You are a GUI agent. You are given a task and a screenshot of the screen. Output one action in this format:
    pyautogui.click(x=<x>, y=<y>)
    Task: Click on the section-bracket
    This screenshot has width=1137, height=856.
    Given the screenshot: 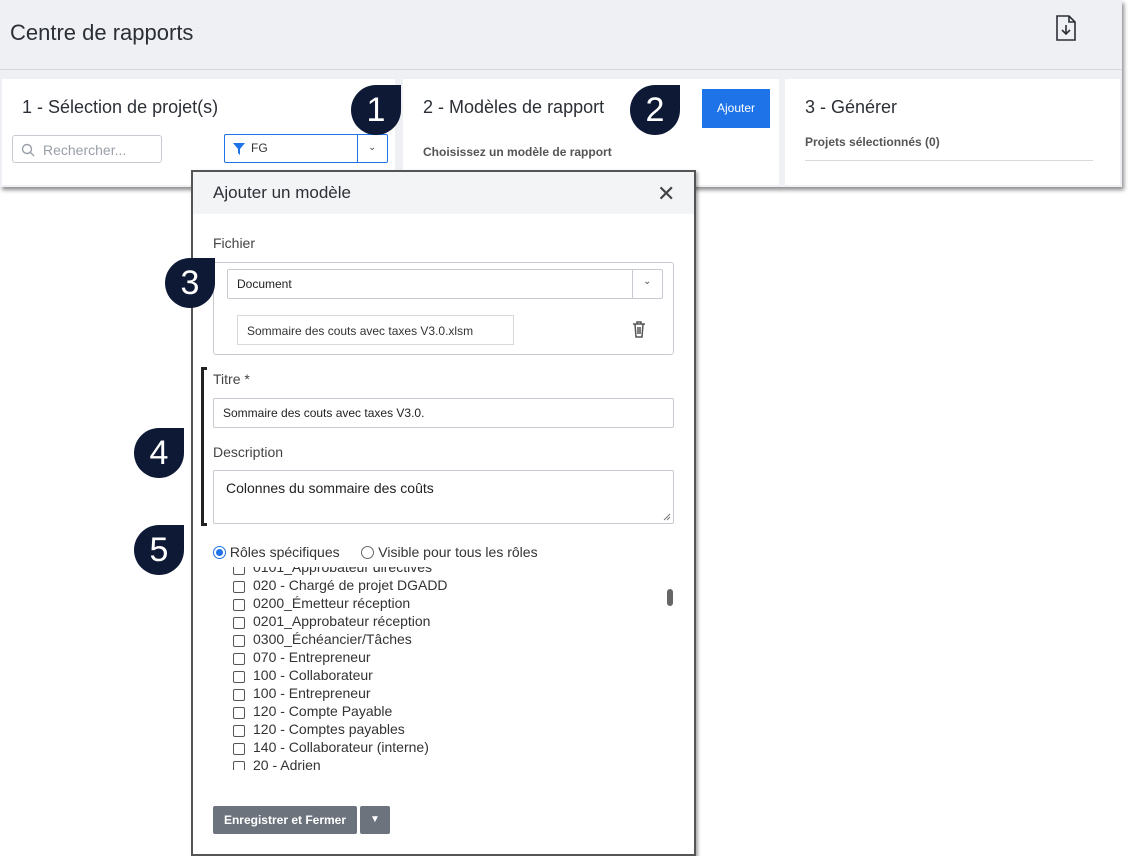 What is the action you would take?
    pyautogui.click(x=204, y=446)
    